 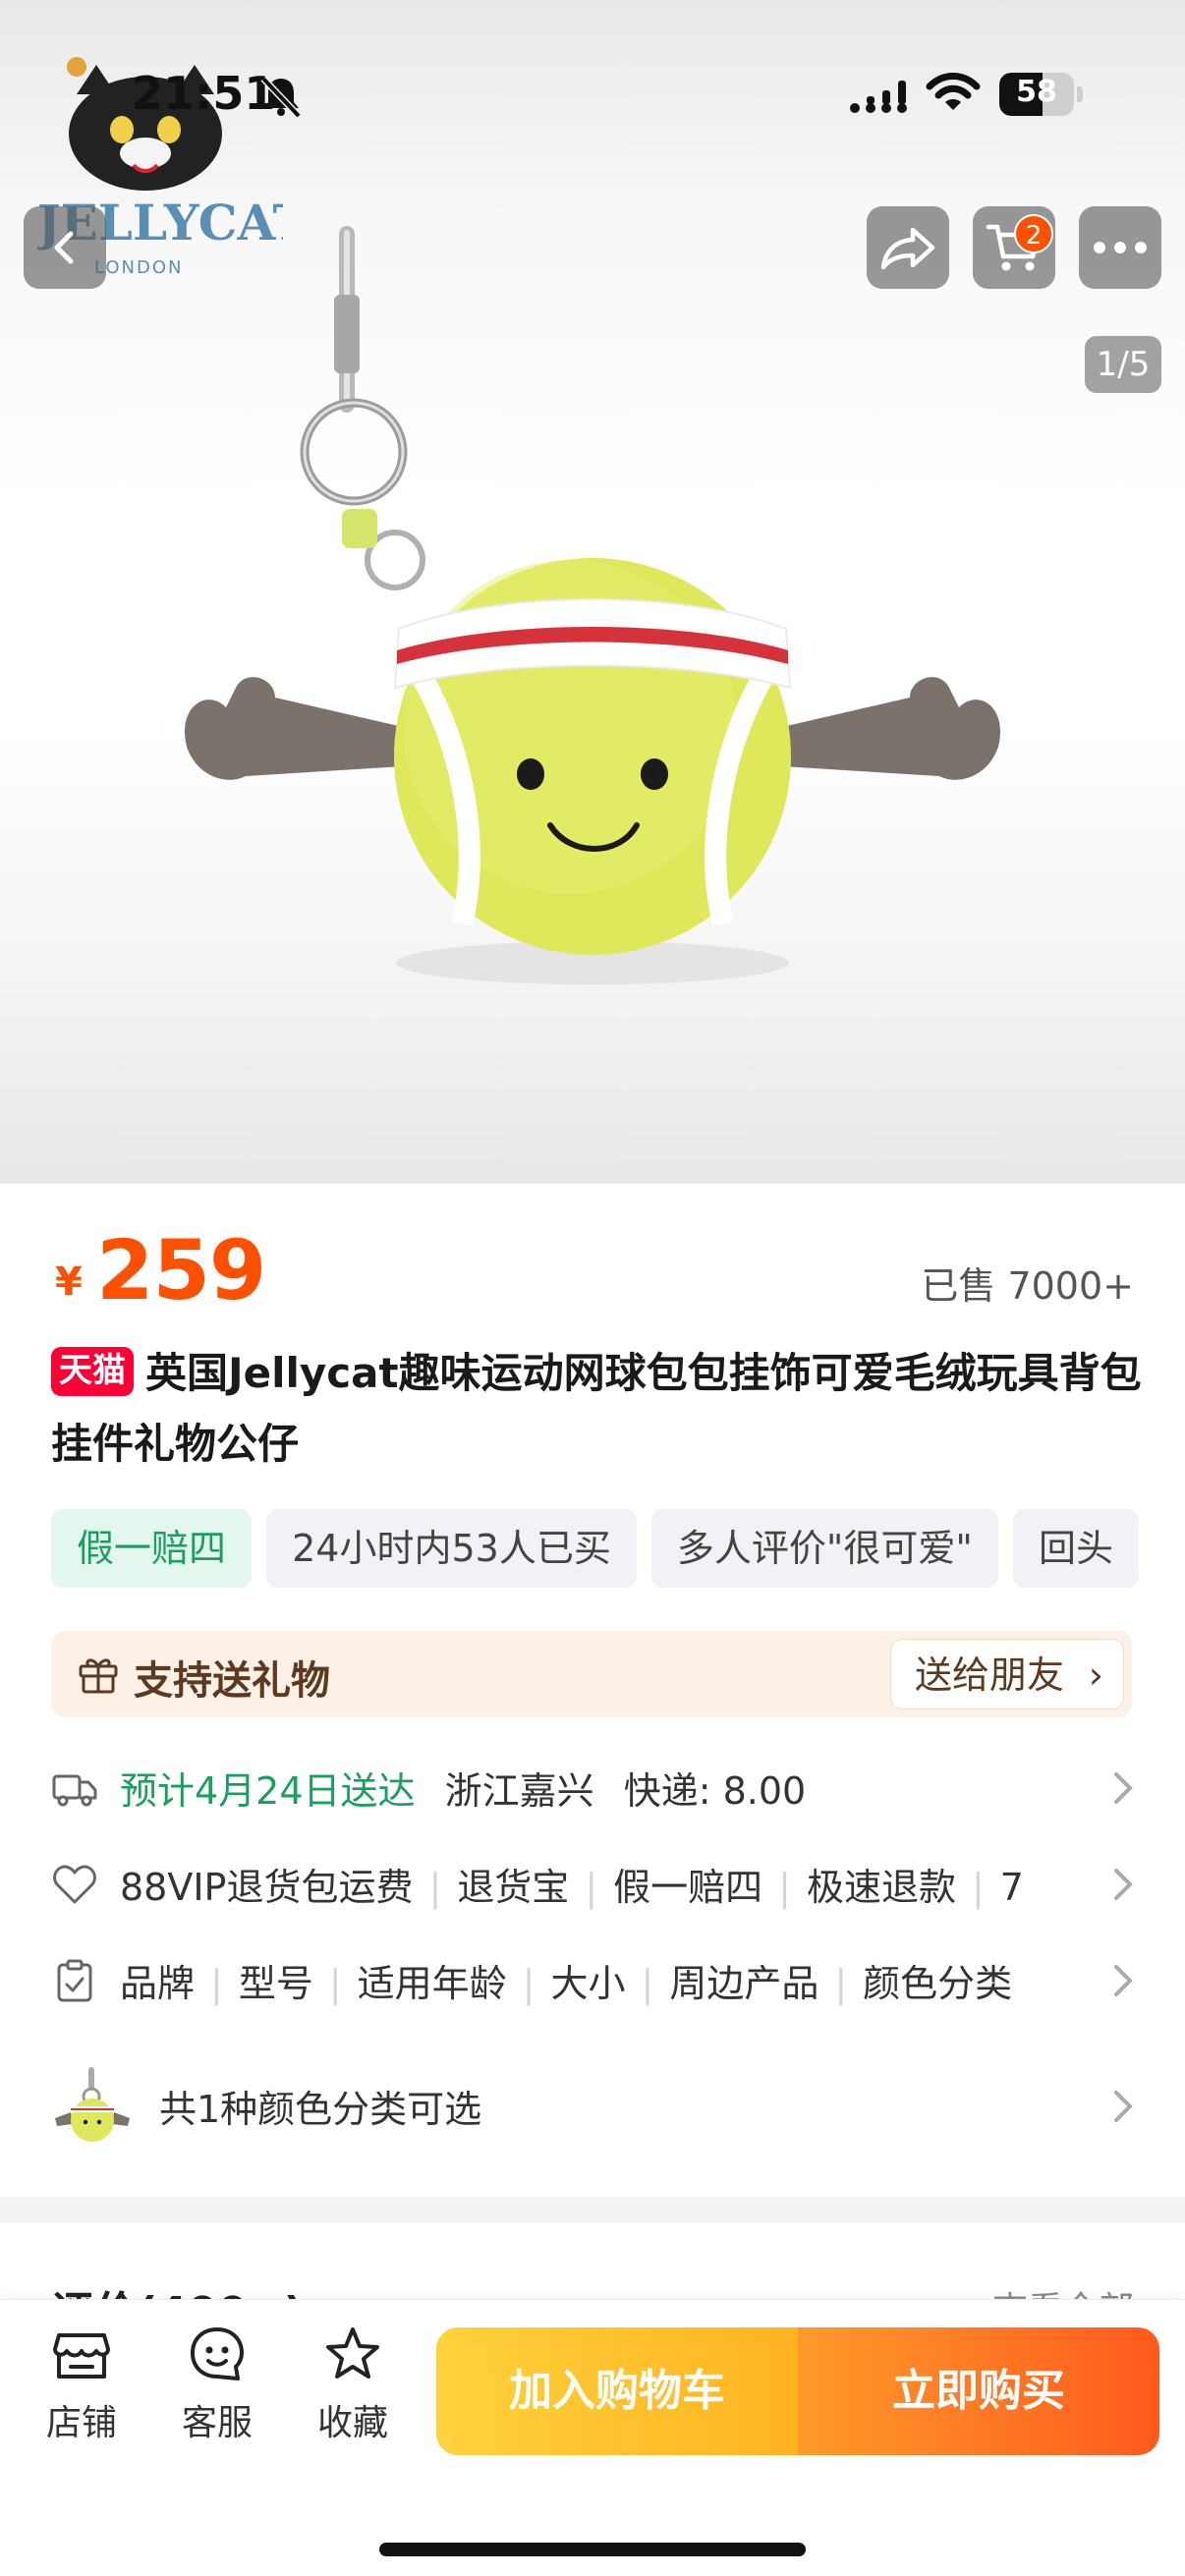 What do you see at coordinates (1012, 1887) in the screenshot?
I see `service-item: 7` at bounding box center [1012, 1887].